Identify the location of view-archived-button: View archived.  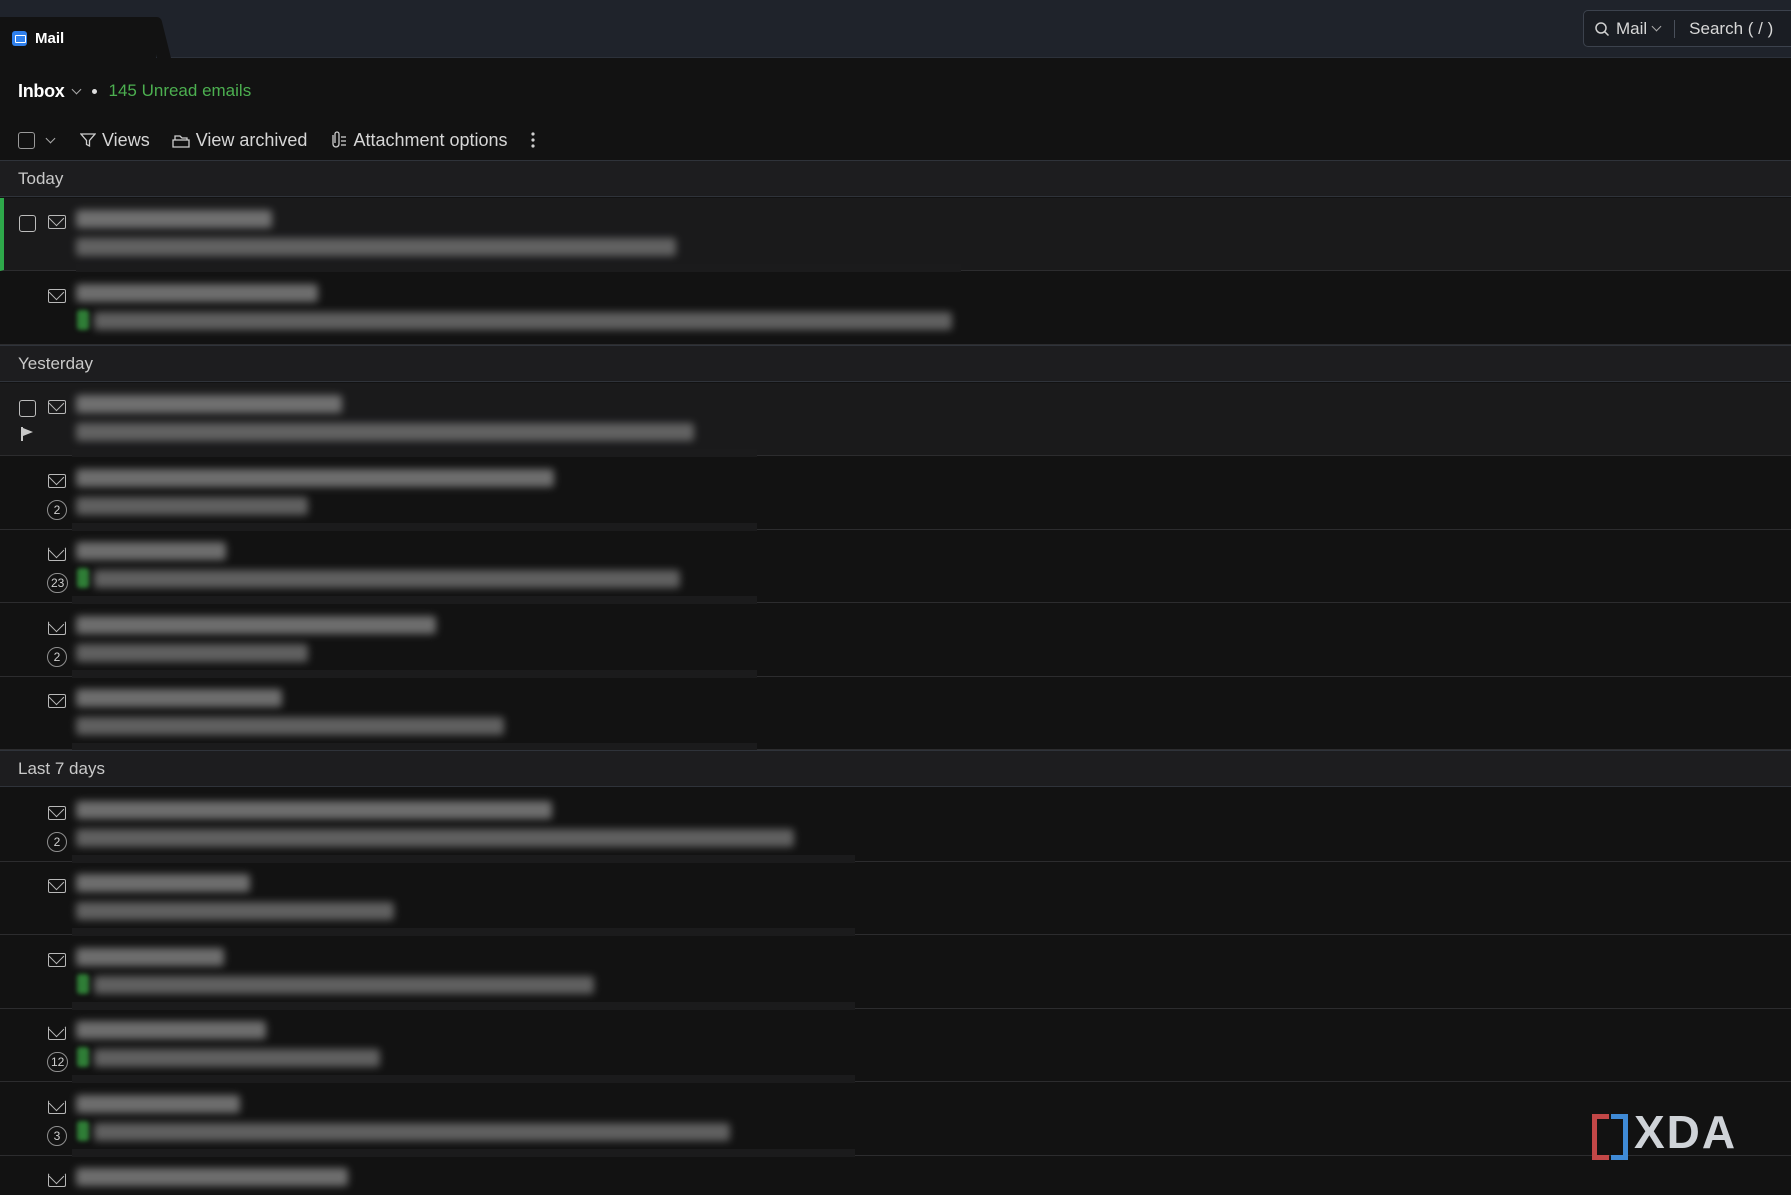
(240, 140).